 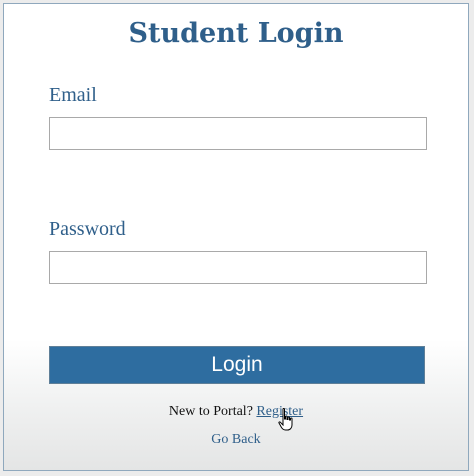 What do you see at coordinates (238, 267) in the screenshot?
I see `password-field` at bounding box center [238, 267].